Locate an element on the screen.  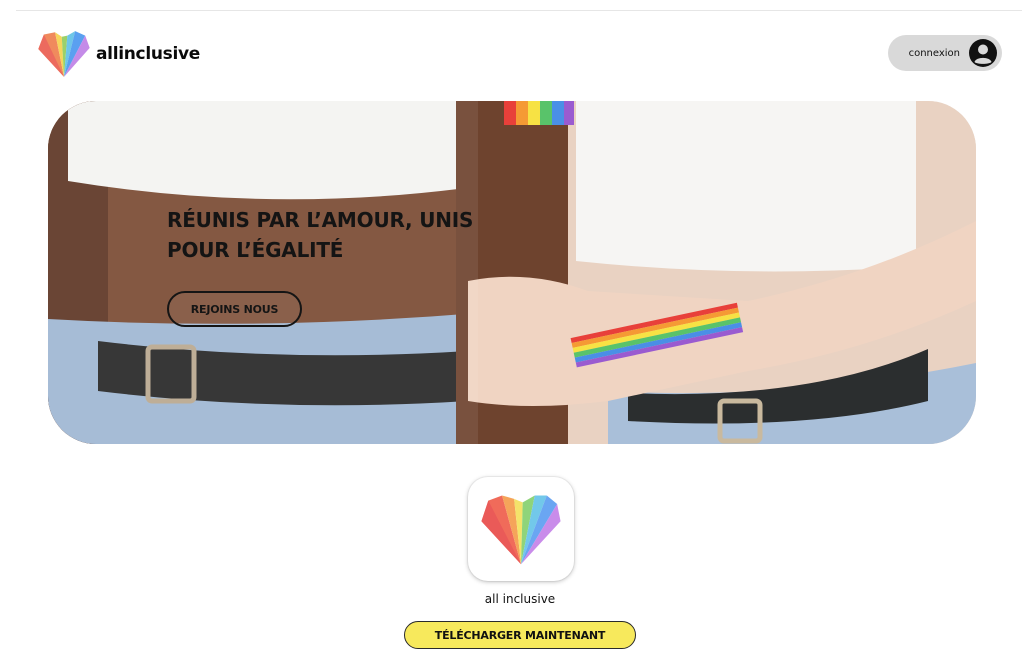
app-name: all inclusive is located at coordinates (520, 599).